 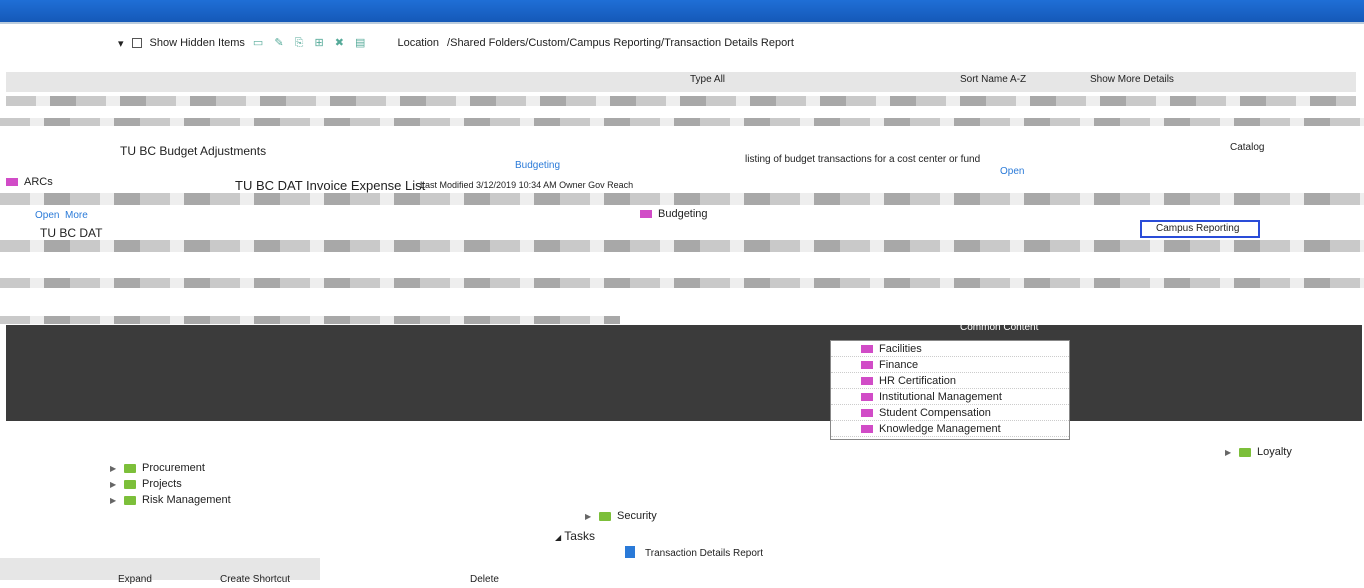 What do you see at coordinates (637, 516) in the screenshot?
I see `tree-item-label: Security` at bounding box center [637, 516].